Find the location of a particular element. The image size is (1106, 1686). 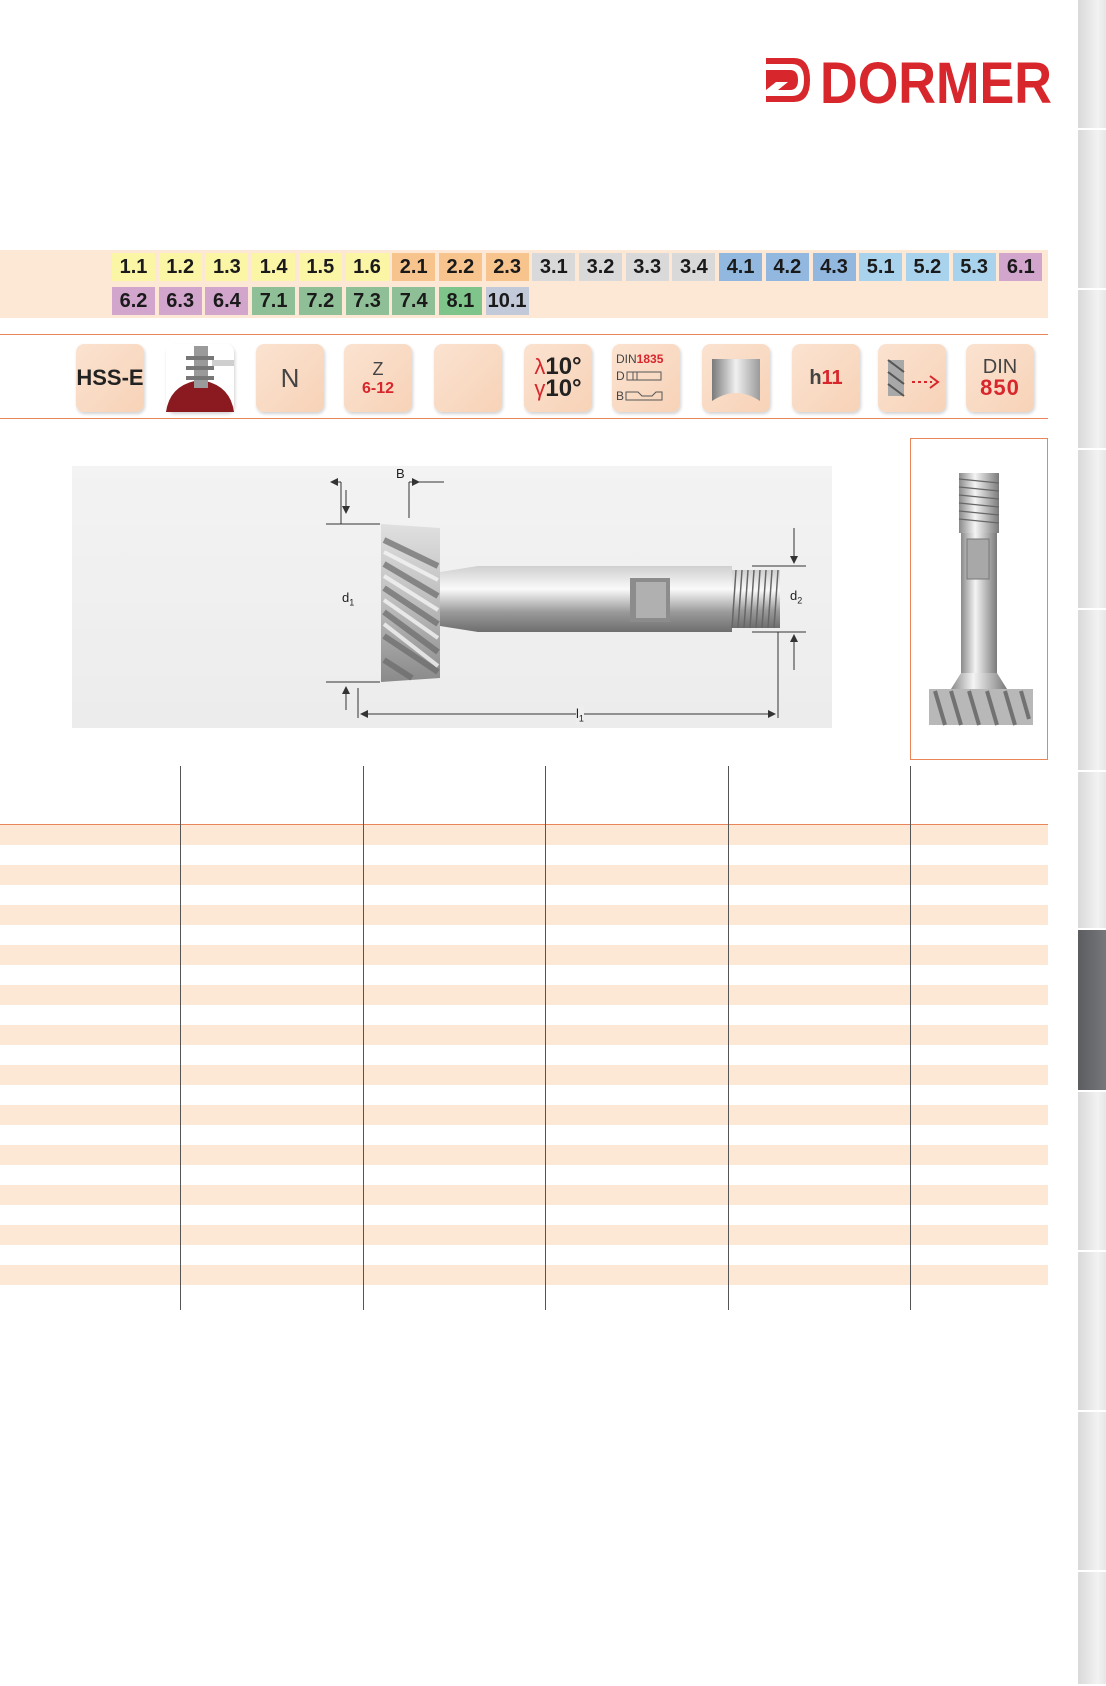

material-group-chip: 1.3 is located at coordinates (227, 267).